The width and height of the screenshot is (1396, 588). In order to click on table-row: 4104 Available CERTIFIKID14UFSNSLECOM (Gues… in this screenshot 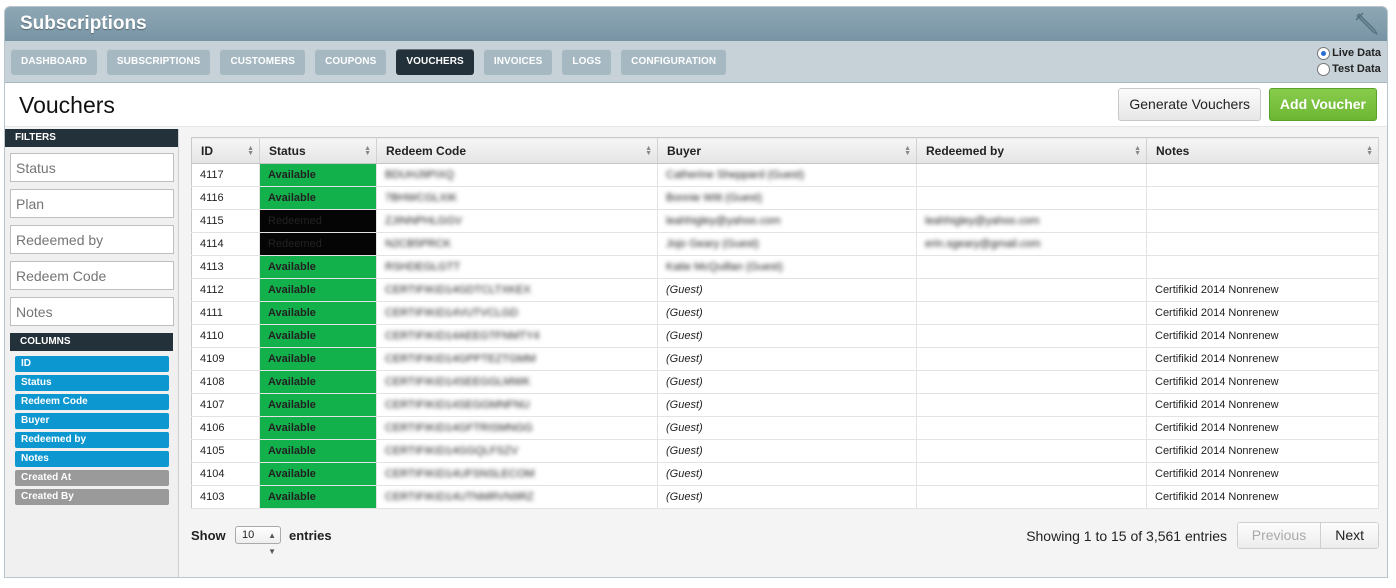, I will do `click(785, 474)`.